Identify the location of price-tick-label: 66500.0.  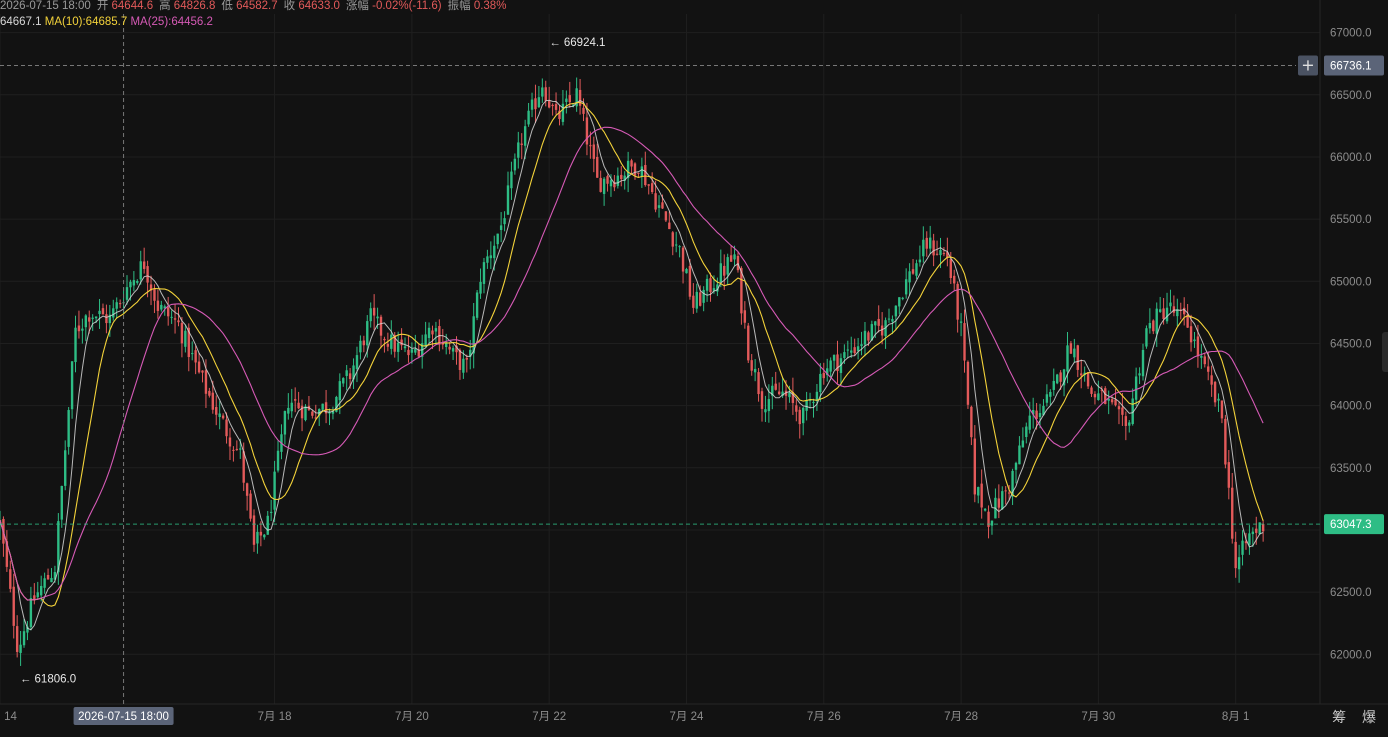
(1351, 96).